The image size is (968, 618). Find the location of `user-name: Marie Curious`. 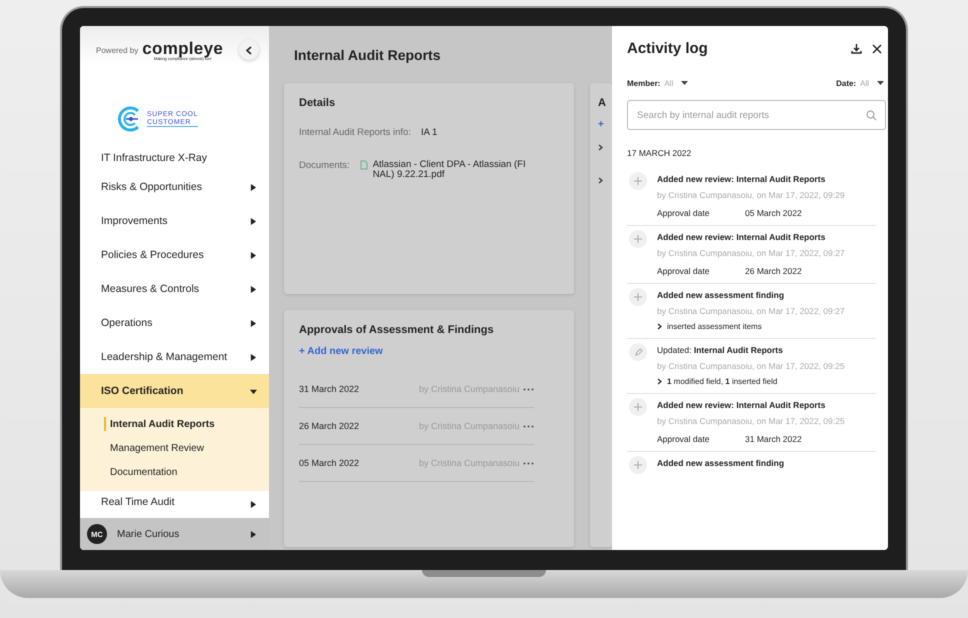

user-name: Marie Curious is located at coordinates (148, 534).